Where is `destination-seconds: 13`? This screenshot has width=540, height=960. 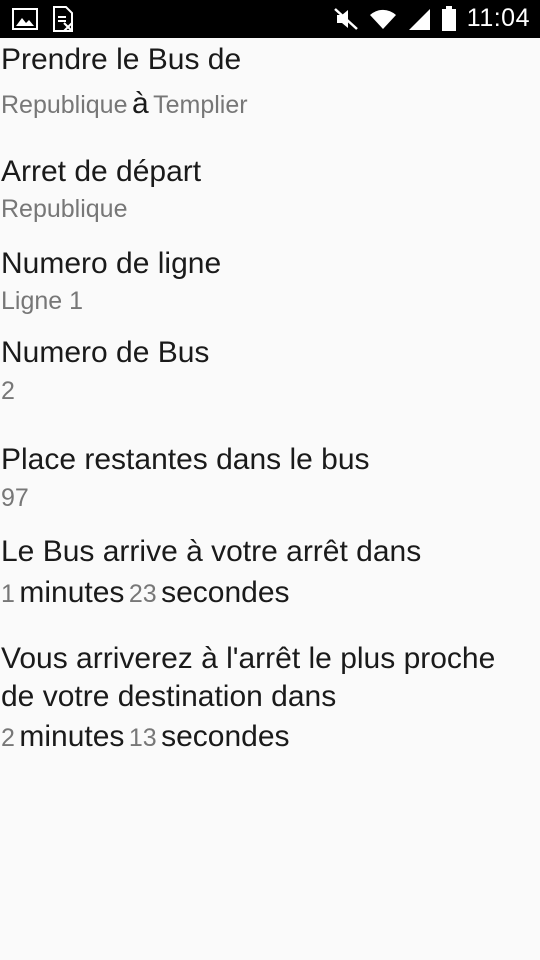
destination-seconds: 13 is located at coordinates (142, 738).